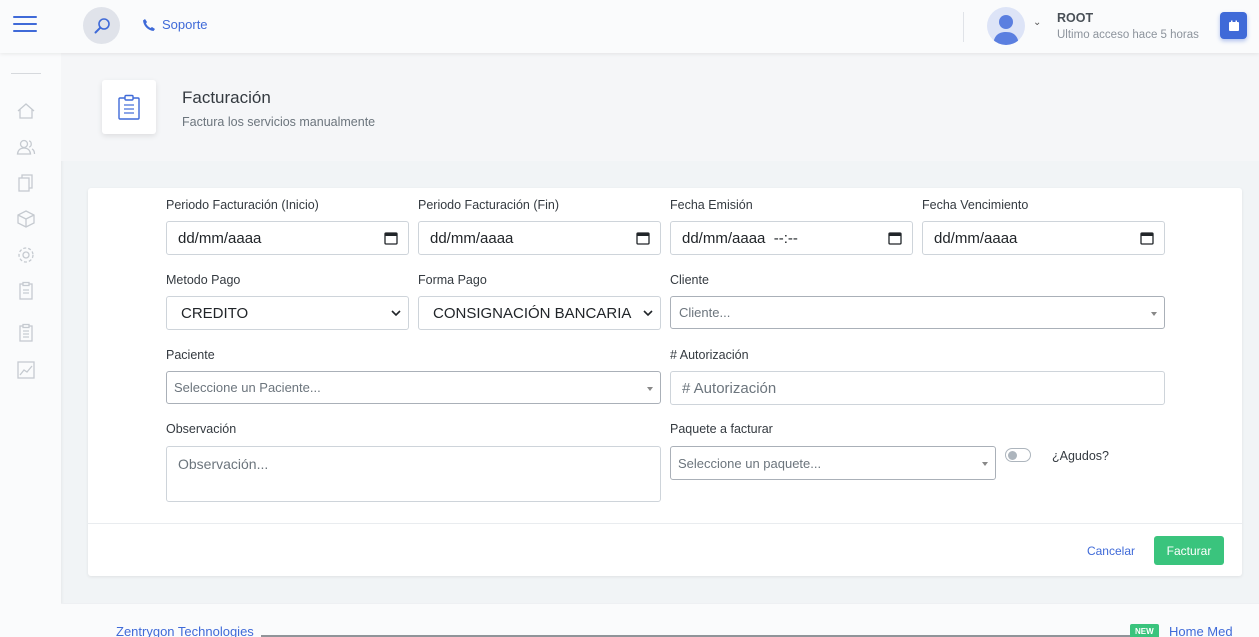 This screenshot has width=1259, height=637. What do you see at coordinates (740, 238) in the screenshot?
I see `fecha-emision-value: dd/mm/aaaa --:--` at bounding box center [740, 238].